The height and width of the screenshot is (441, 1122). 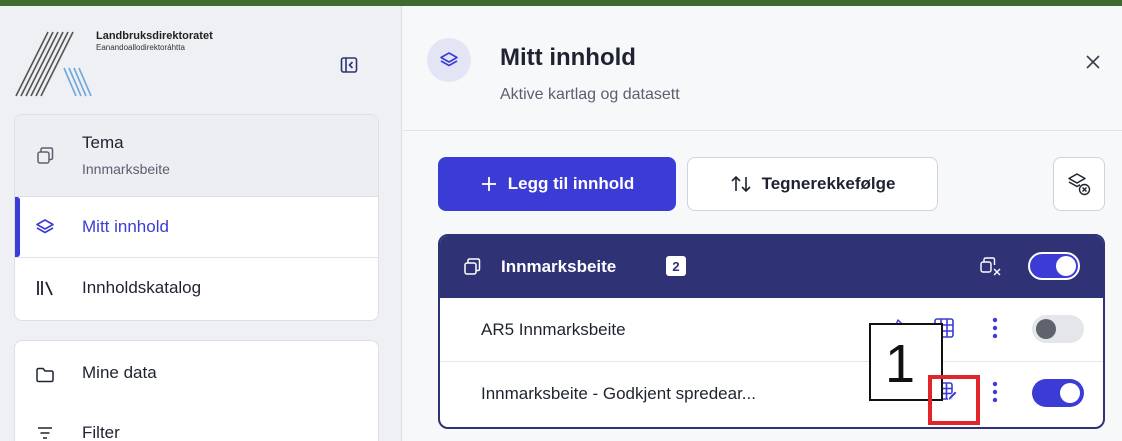 I want to click on panel-title: Mitt innhold, so click(x=568, y=57).